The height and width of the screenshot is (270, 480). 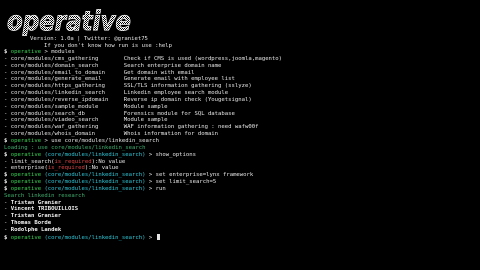 I want to click on module-path: core/modules/reverse_ipdomain, so click(x=59, y=99).